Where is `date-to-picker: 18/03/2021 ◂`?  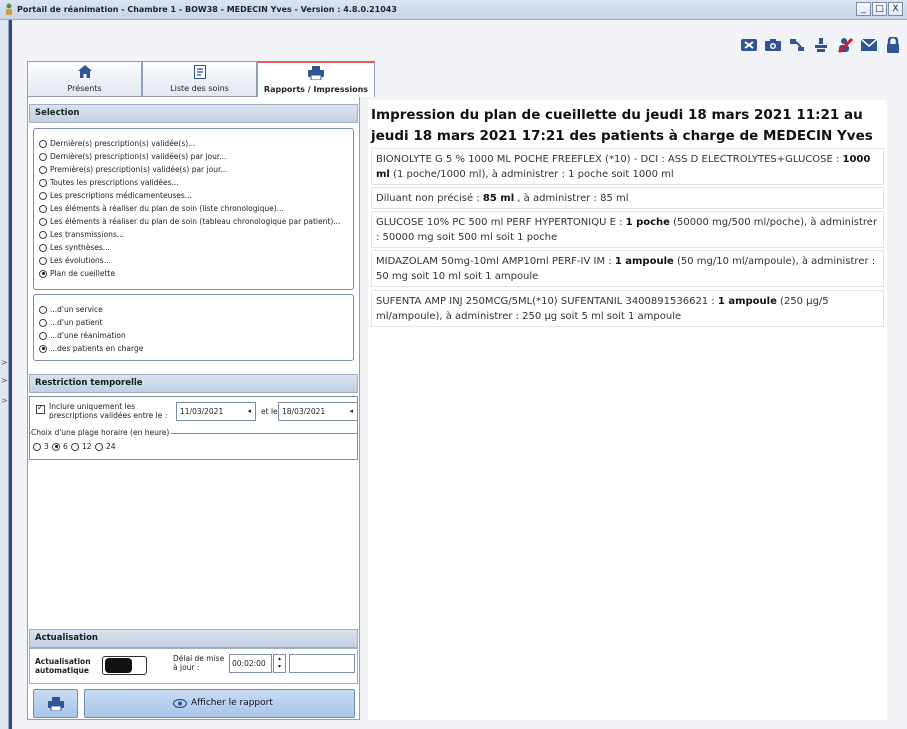
date-to-picker: 18/03/2021 ◂ is located at coordinates (318, 411).